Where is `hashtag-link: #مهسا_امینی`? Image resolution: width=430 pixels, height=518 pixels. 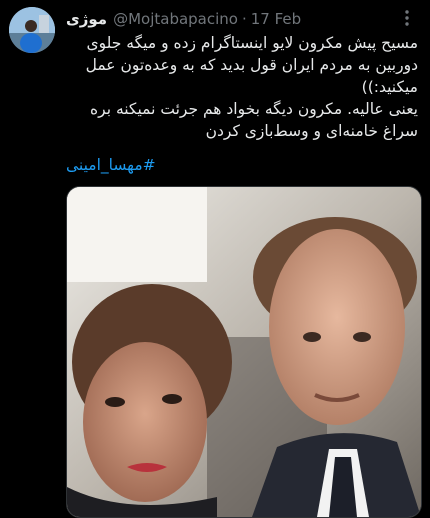 hashtag-link: #مهسا_امینی is located at coordinates (111, 165).